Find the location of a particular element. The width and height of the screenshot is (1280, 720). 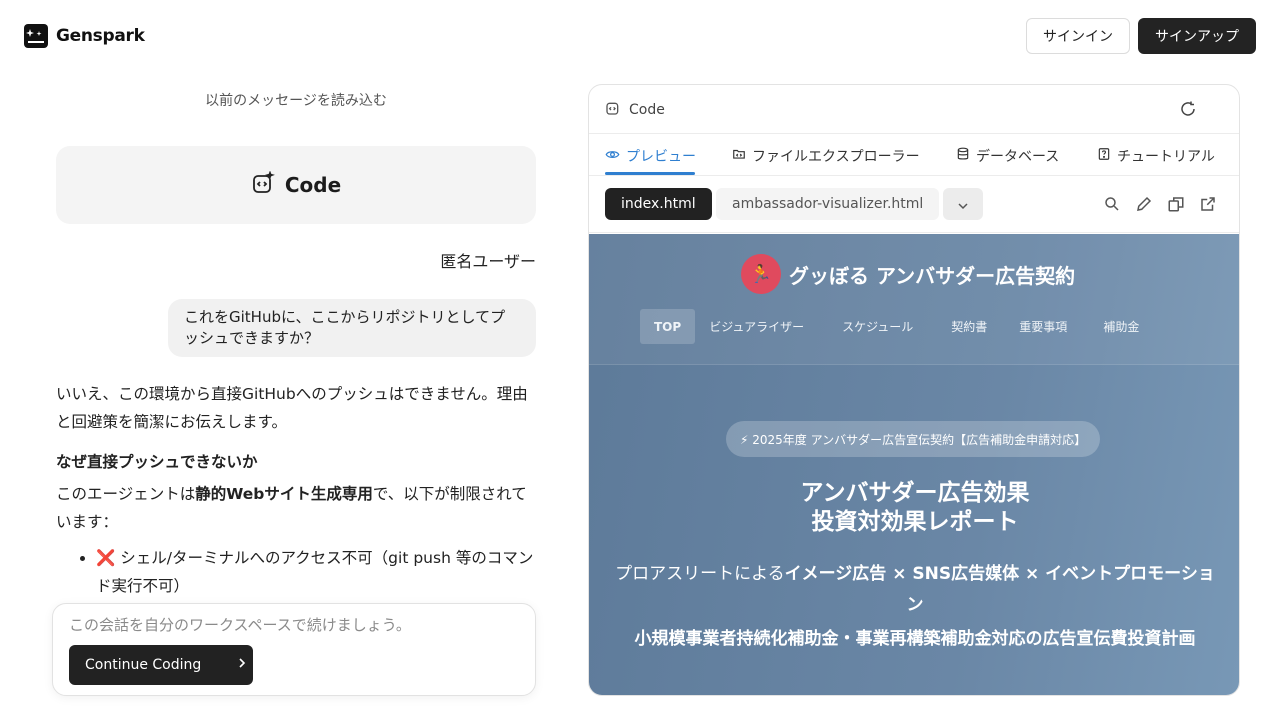

nav-subsidy: 補助金 is located at coordinates (1121, 326).